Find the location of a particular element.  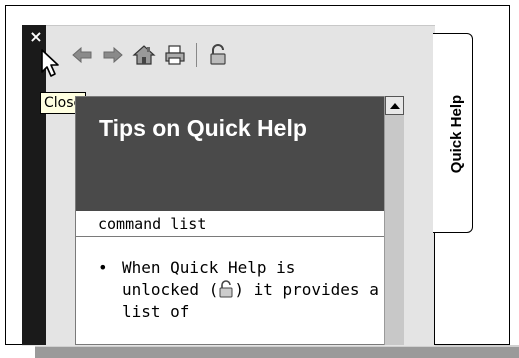

scroll-up-button is located at coordinates (394, 105).